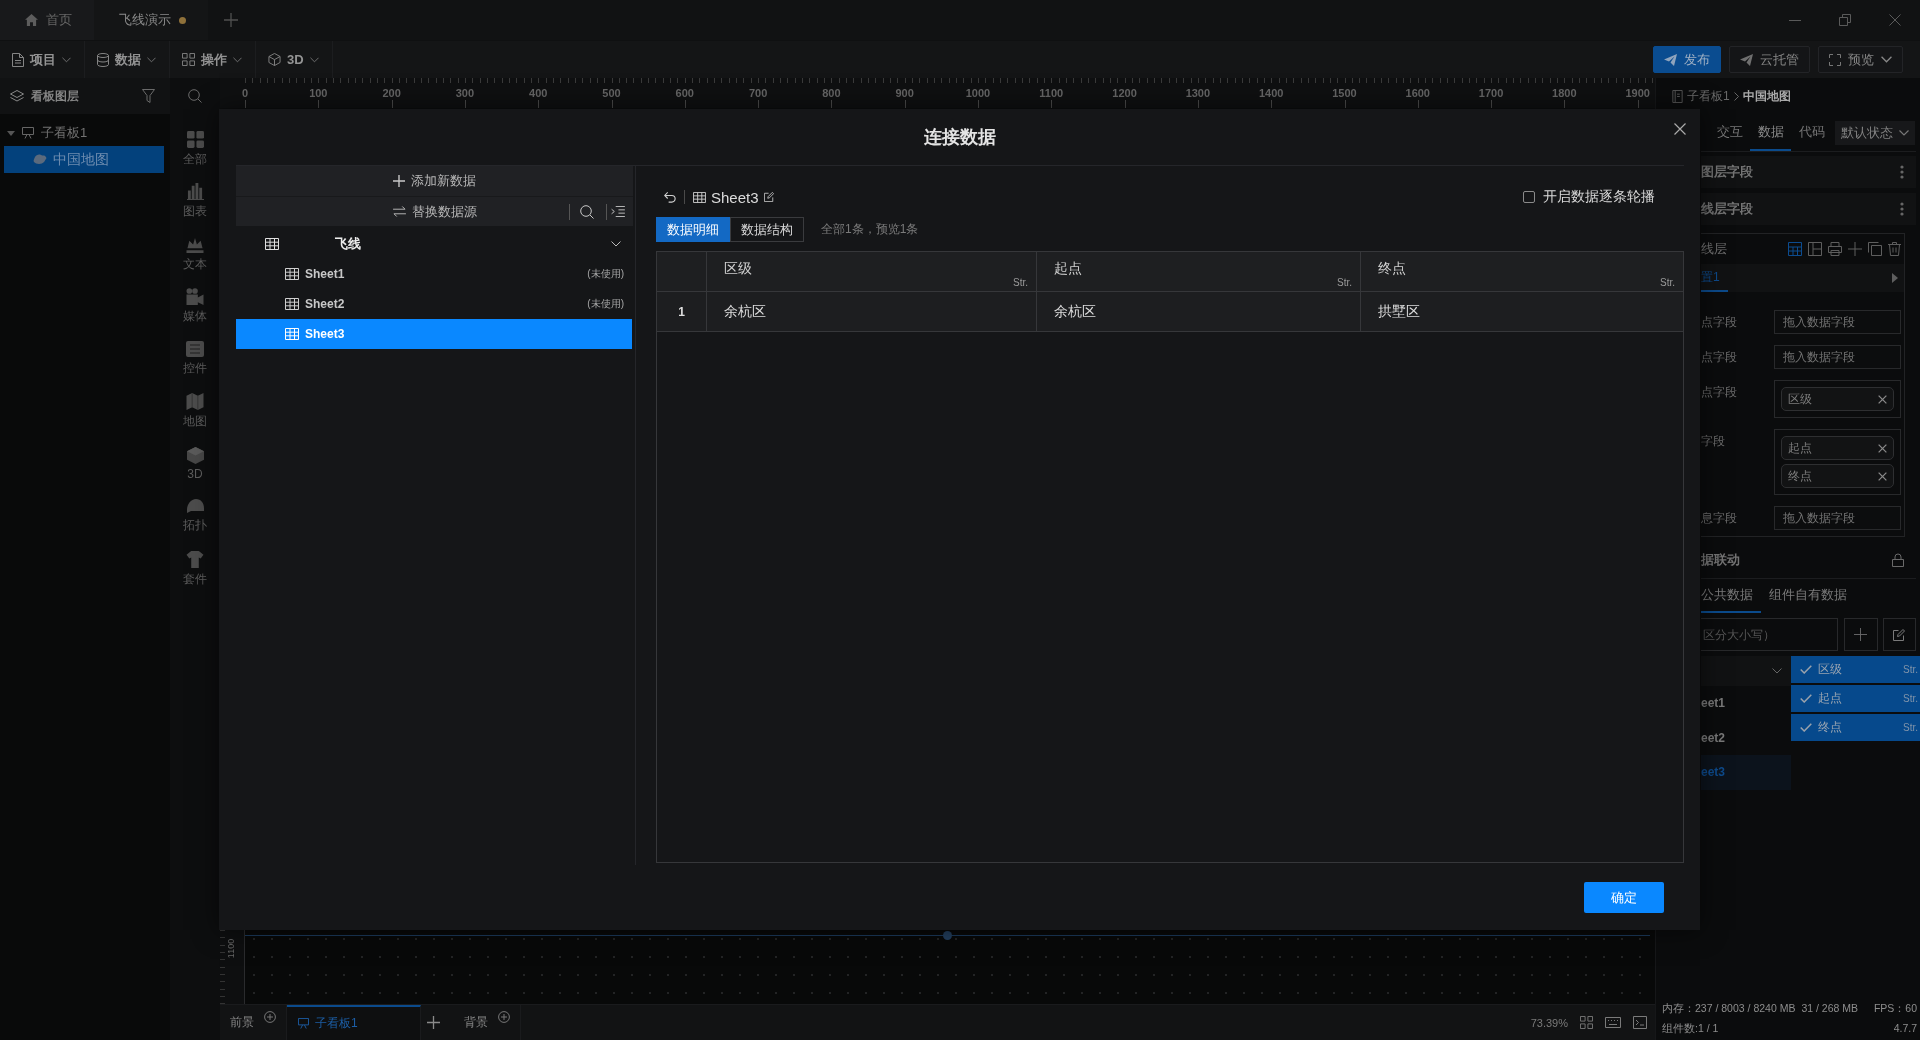 This screenshot has height=1040, width=1920. What do you see at coordinates (1746, 703) in the screenshot?
I see `sheet-item: eet1` at bounding box center [1746, 703].